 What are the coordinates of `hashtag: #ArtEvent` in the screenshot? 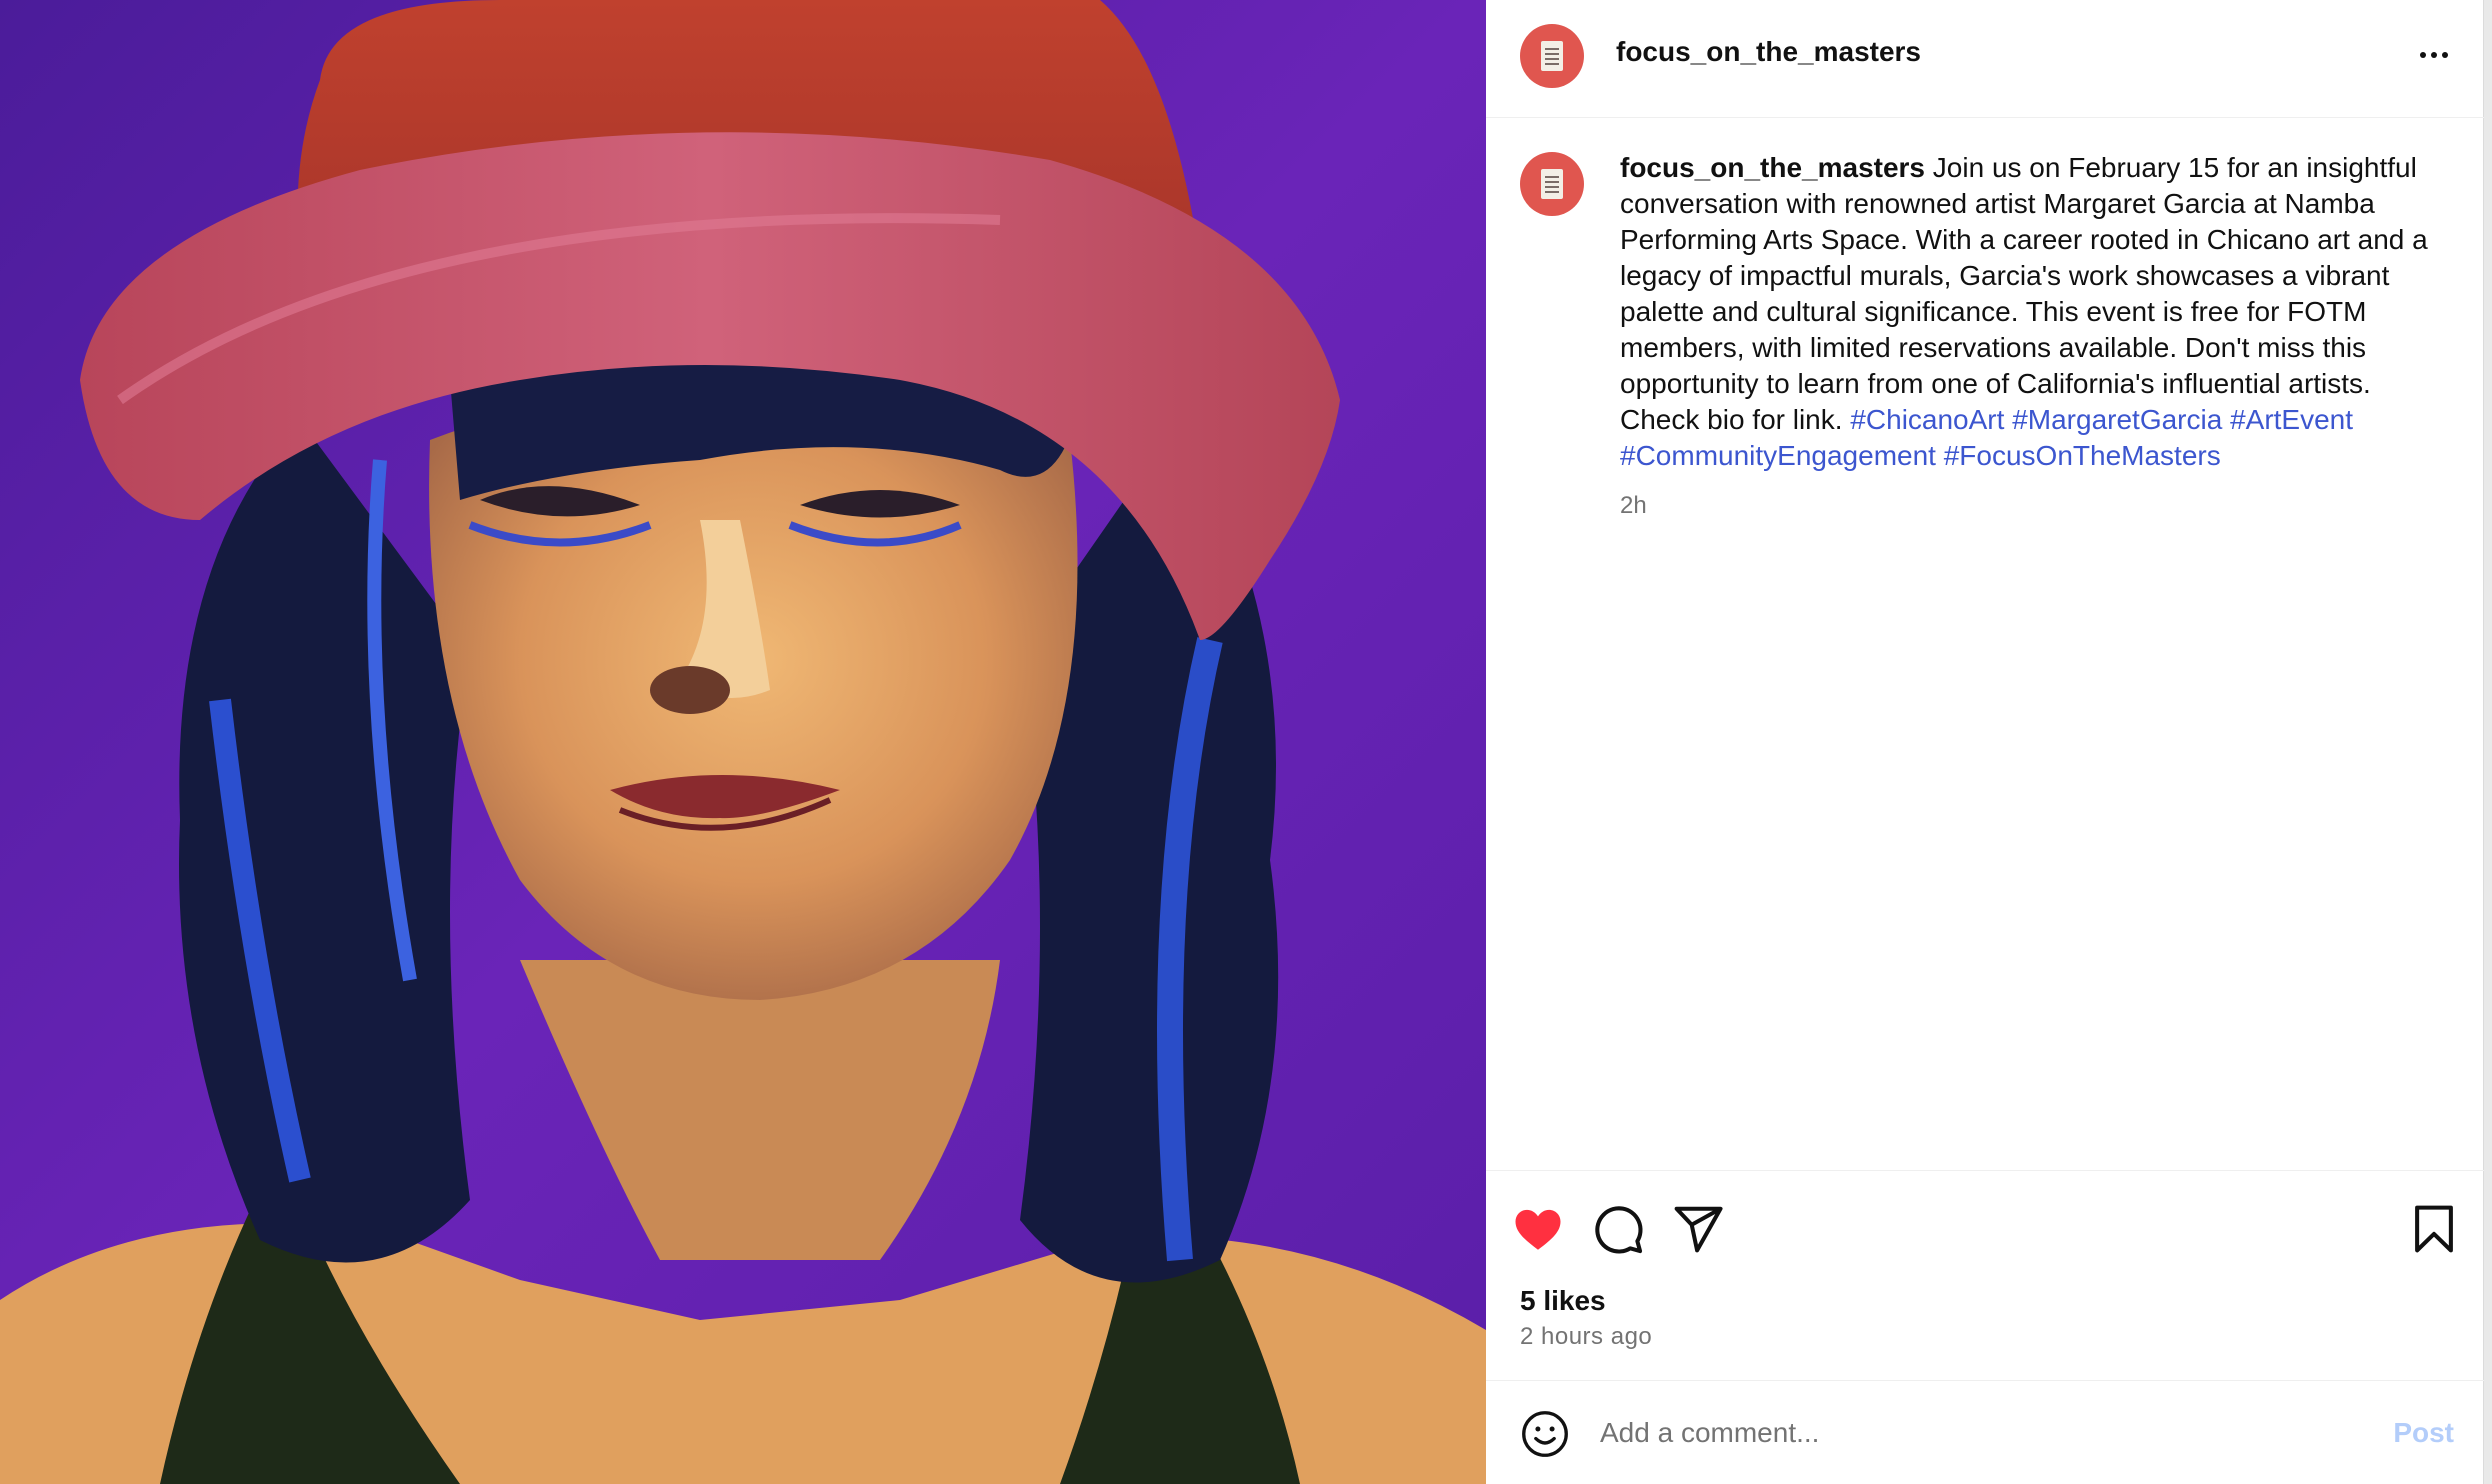 It's located at (2291, 419).